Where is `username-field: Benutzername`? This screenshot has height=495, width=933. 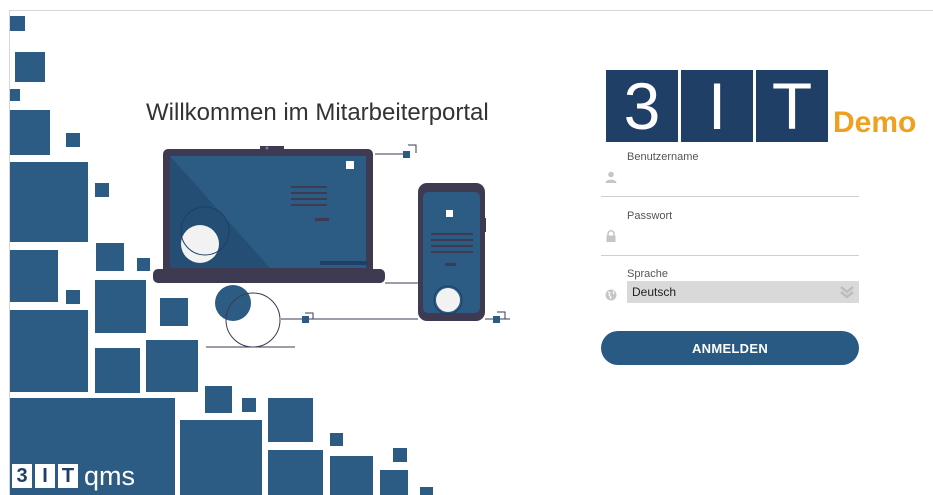
username-field: Benutzername is located at coordinates (730, 174).